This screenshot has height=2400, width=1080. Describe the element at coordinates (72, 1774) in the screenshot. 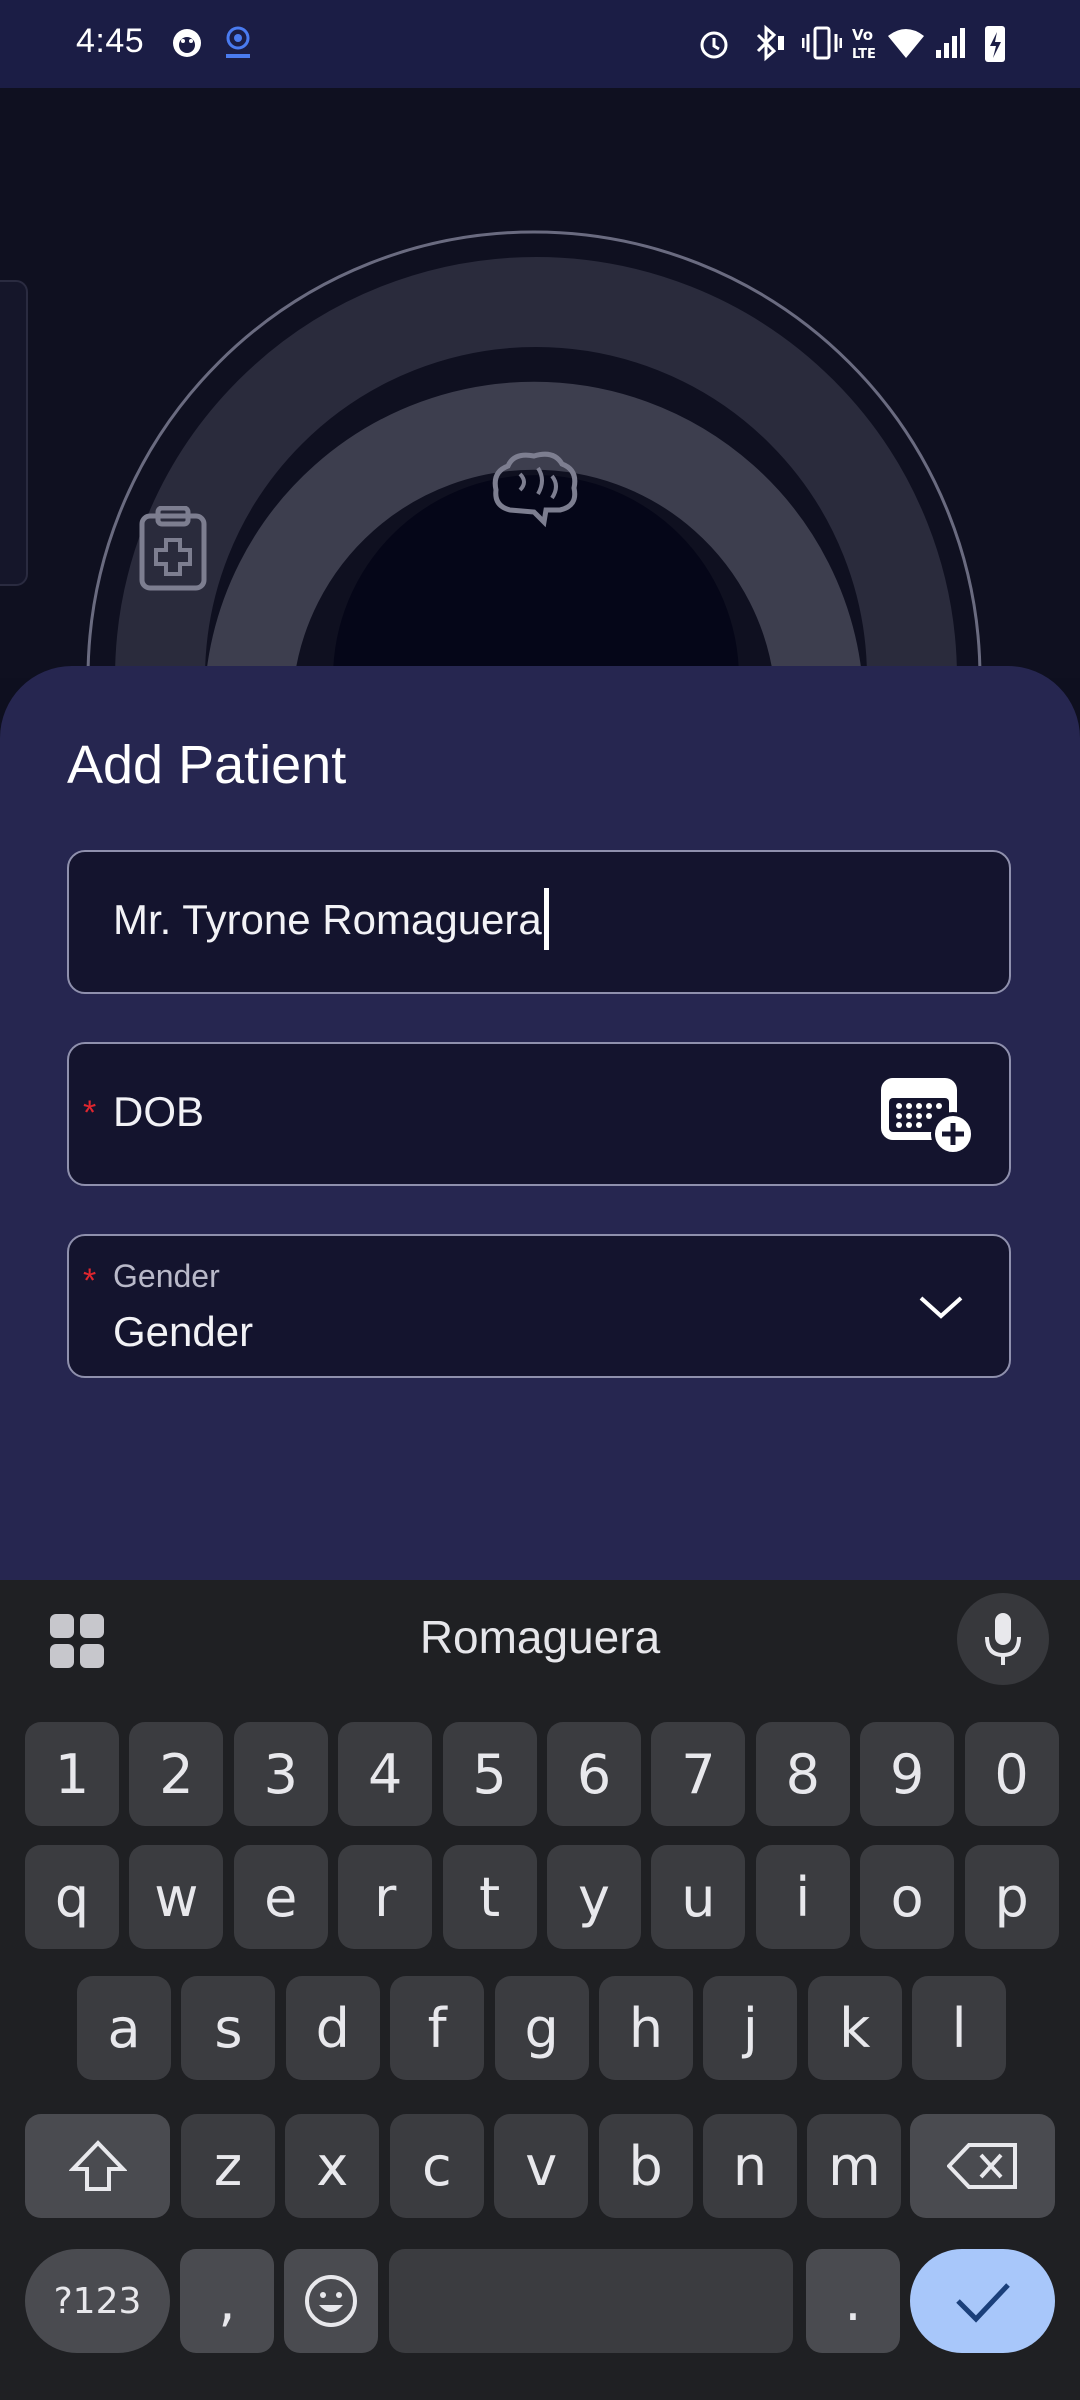

I see `key-1: 1` at that location.